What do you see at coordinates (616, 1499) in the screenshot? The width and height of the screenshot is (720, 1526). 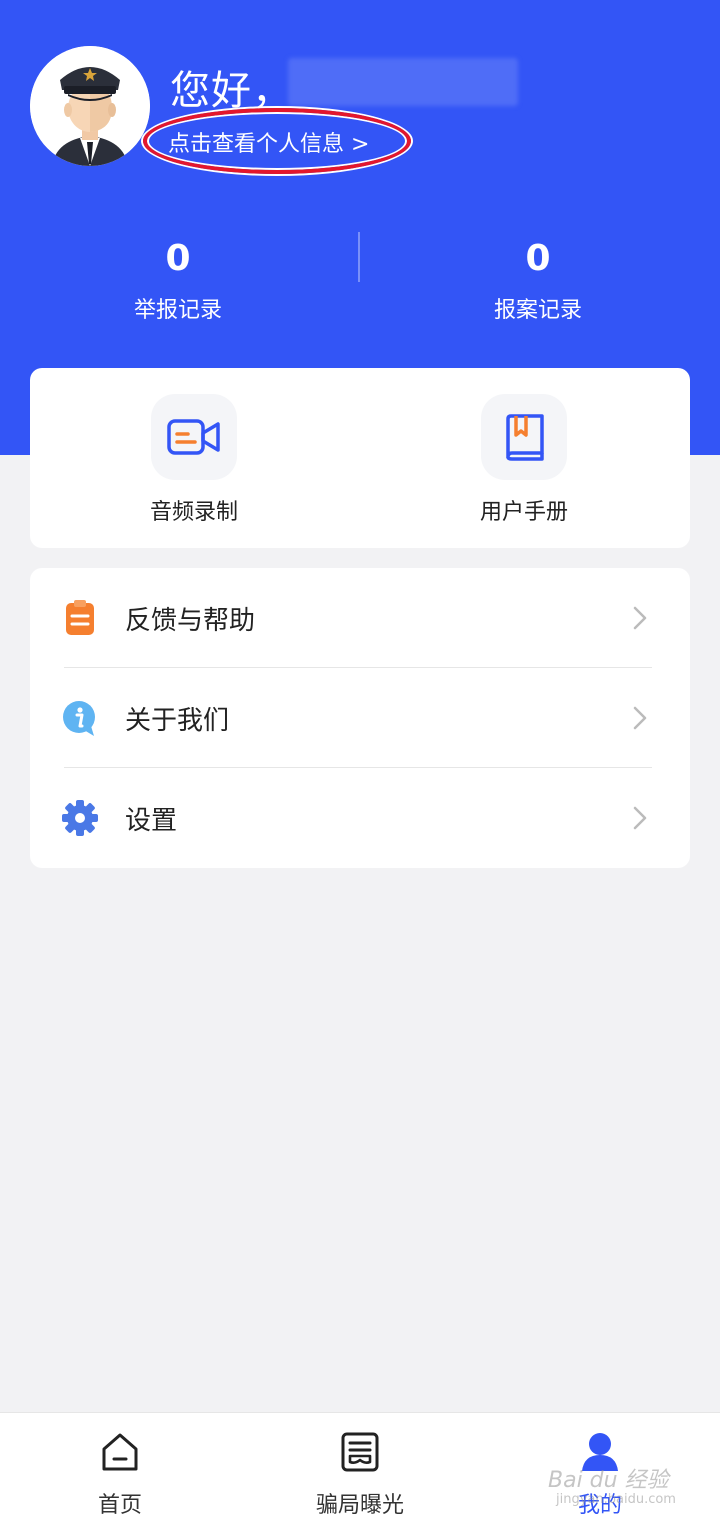 I see `baidu-watermark-url: jingyan.baidu.com` at bounding box center [616, 1499].